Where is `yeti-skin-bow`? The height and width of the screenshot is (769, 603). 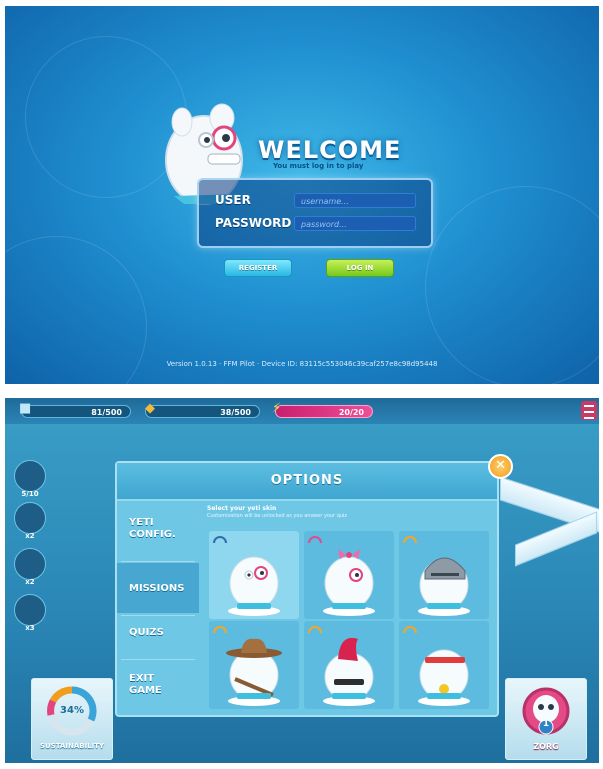
yeti-skin-bow is located at coordinates (349, 575).